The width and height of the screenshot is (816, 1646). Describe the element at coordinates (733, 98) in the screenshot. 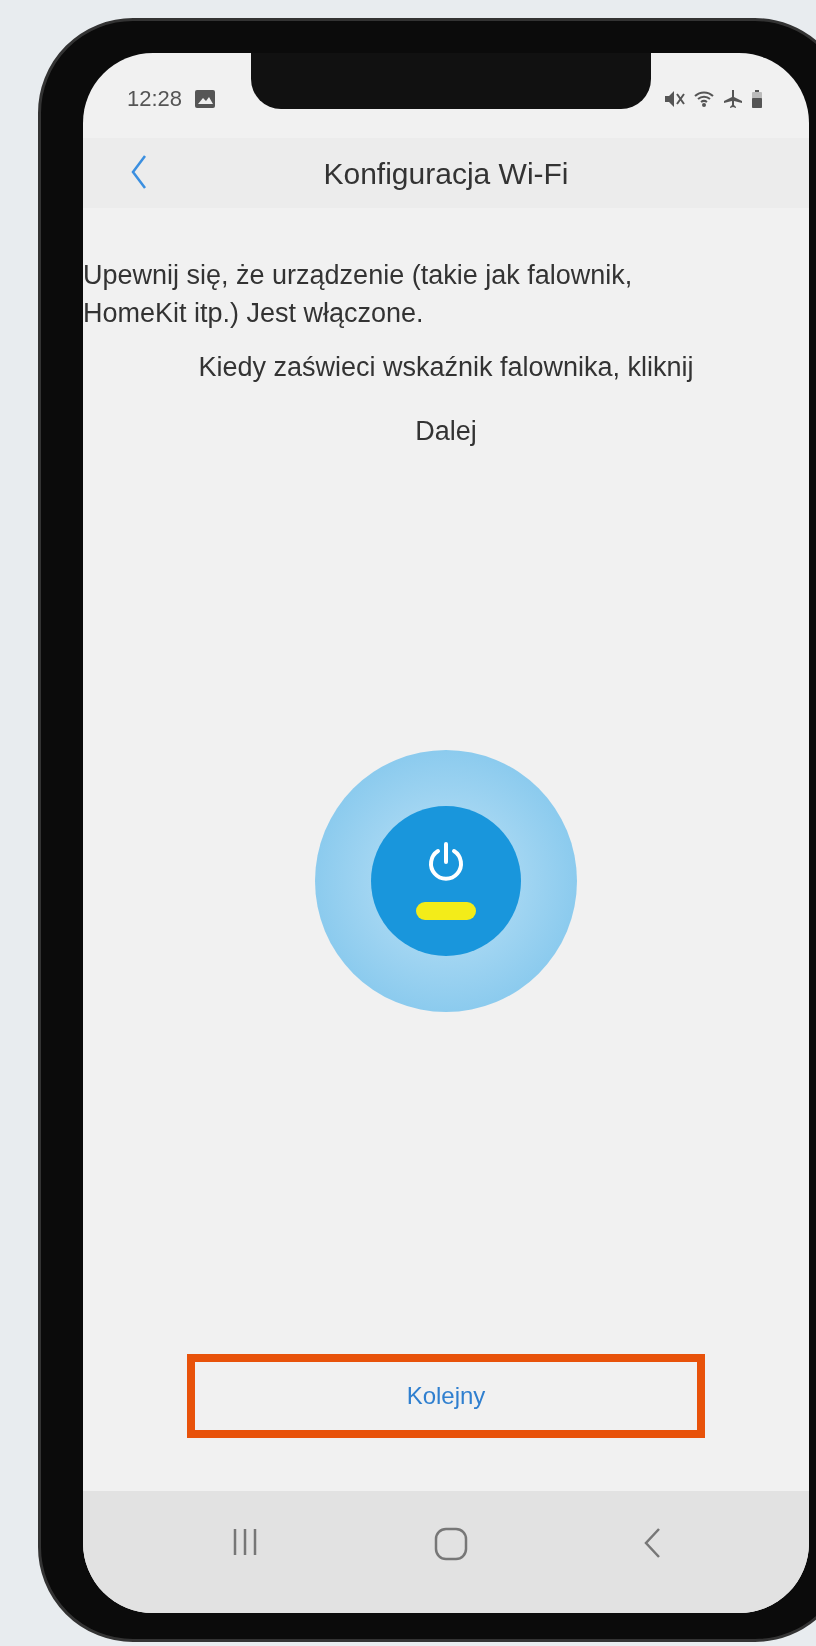

I see `airplane-icon` at that location.